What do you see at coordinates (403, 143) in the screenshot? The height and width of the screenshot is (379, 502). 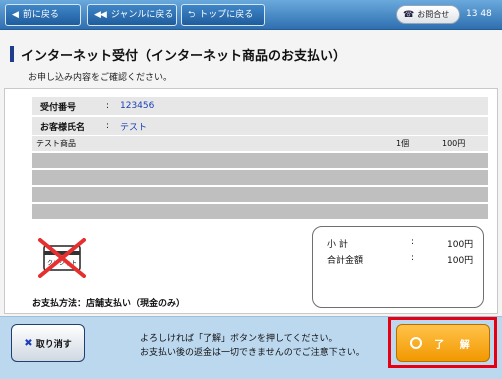 I see `item-qty: 1個` at bounding box center [403, 143].